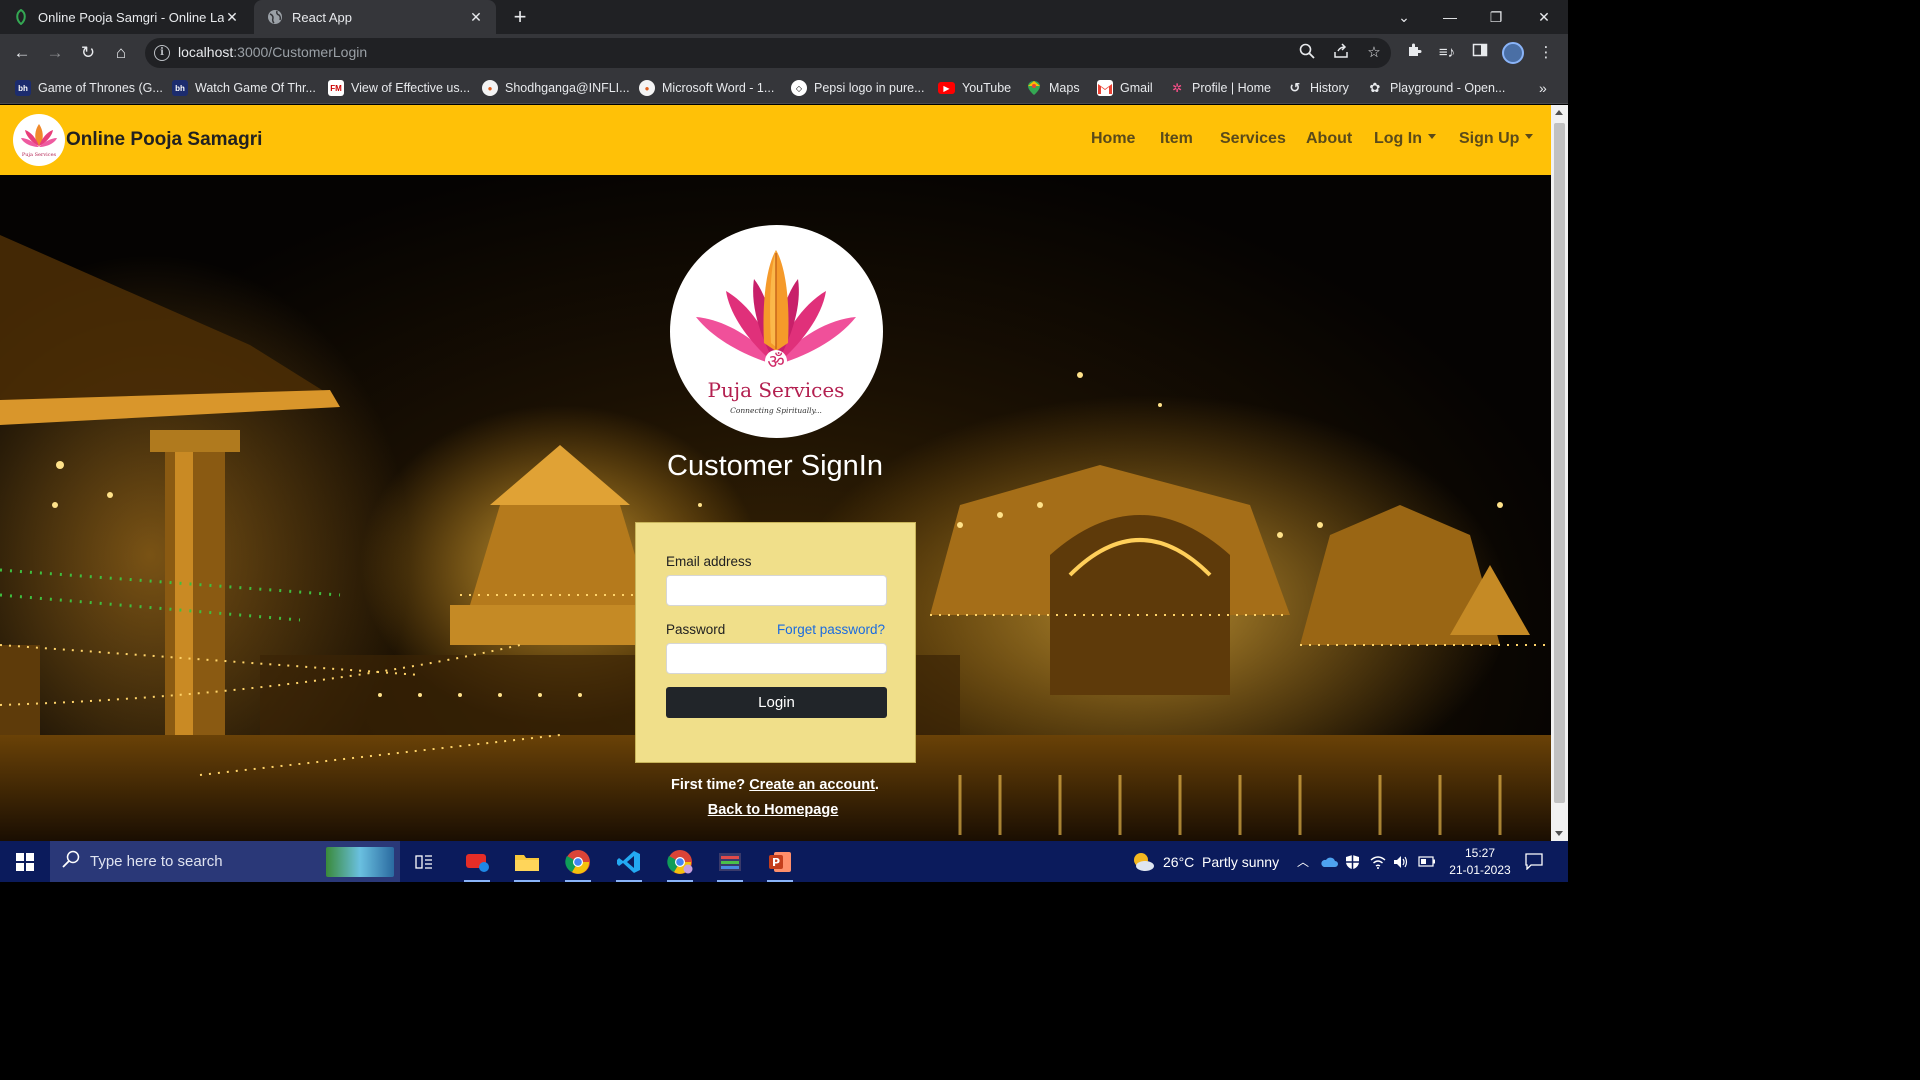  What do you see at coordinates (424, 862) in the screenshot?
I see `task-view-icon` at bounding box center [424, 862].